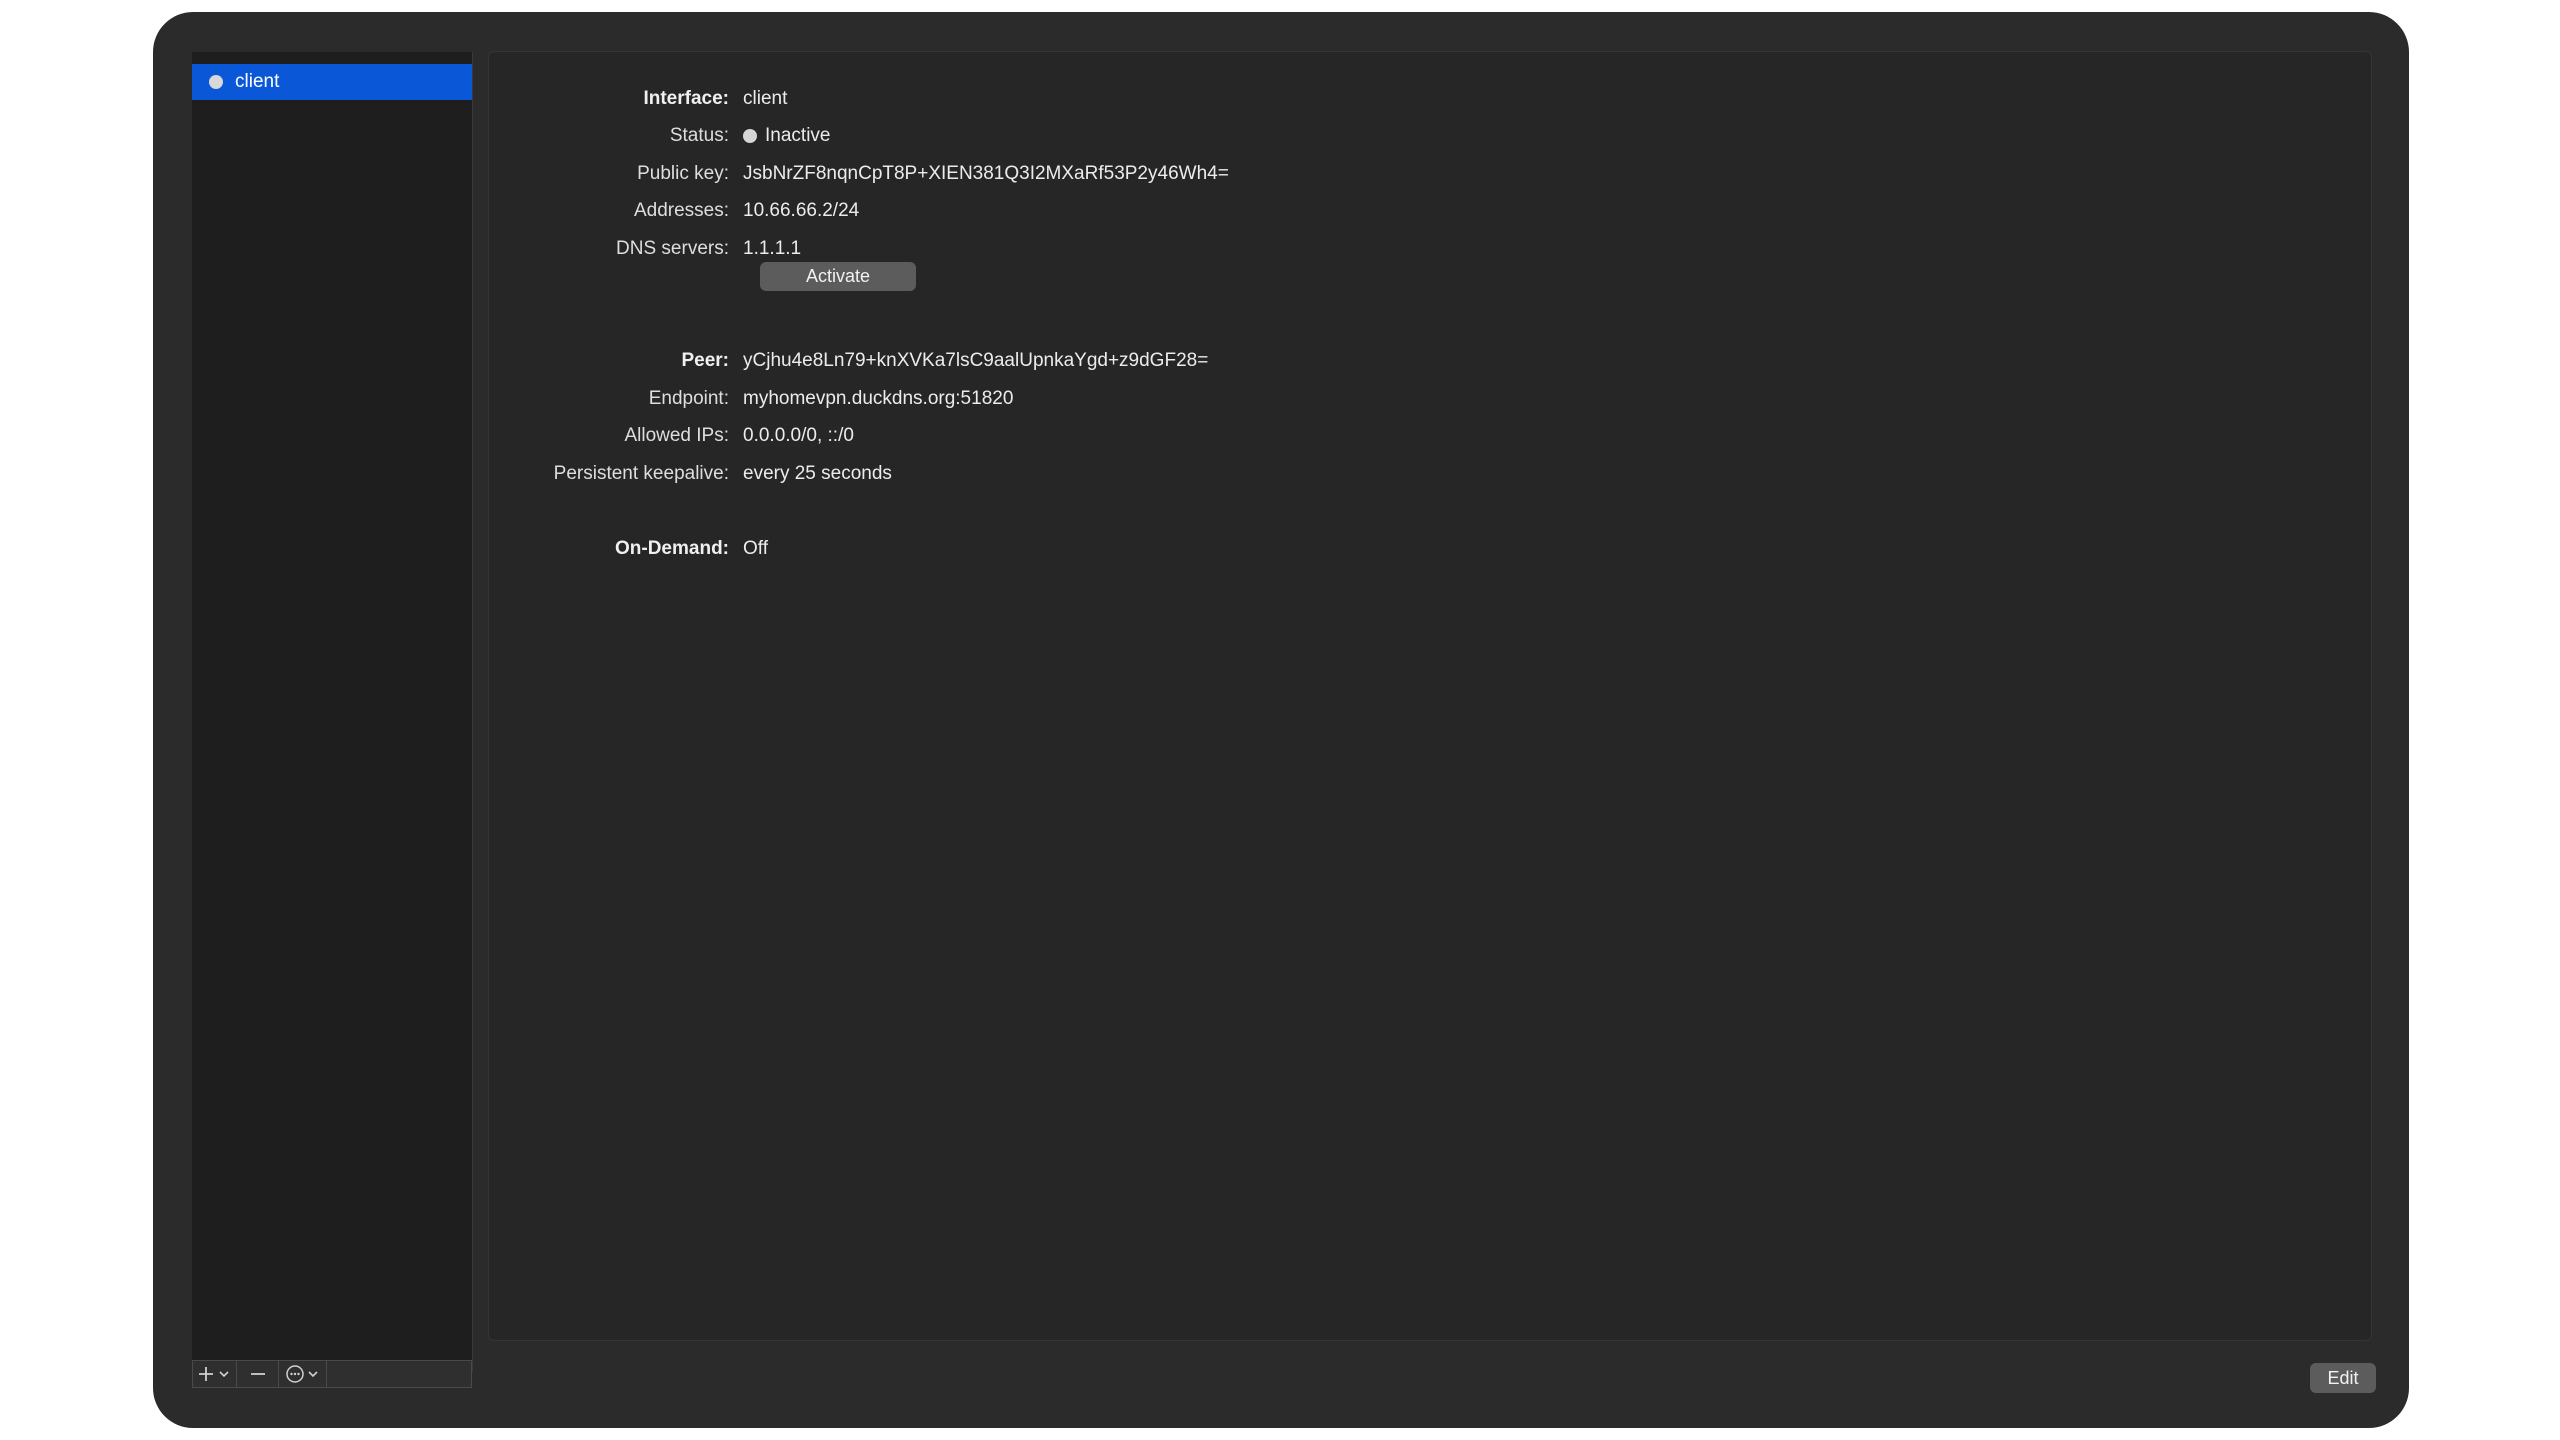 The image size is (2560, 1440). I want to click on minus-icon, so click(257, 1374).